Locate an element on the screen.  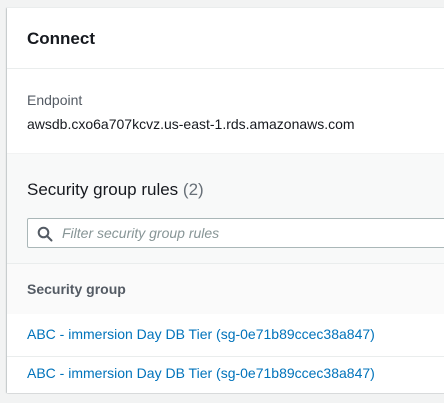
endpoint-label: Endpoint is located at coordinates (55, 100).